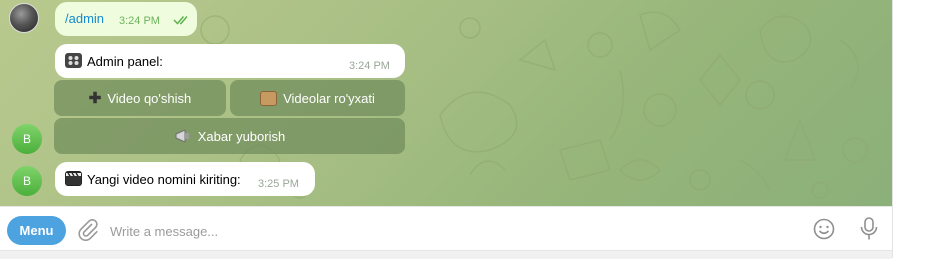 The image size is (927, 259). What do you see at coordinates (824, 229) in the screenshot?
I see `emoji-icon` at bounding box center [824, 229].